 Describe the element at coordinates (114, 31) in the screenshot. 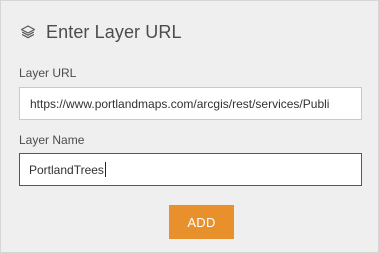

I see `panel-title: Enter Layer URL` at that location.